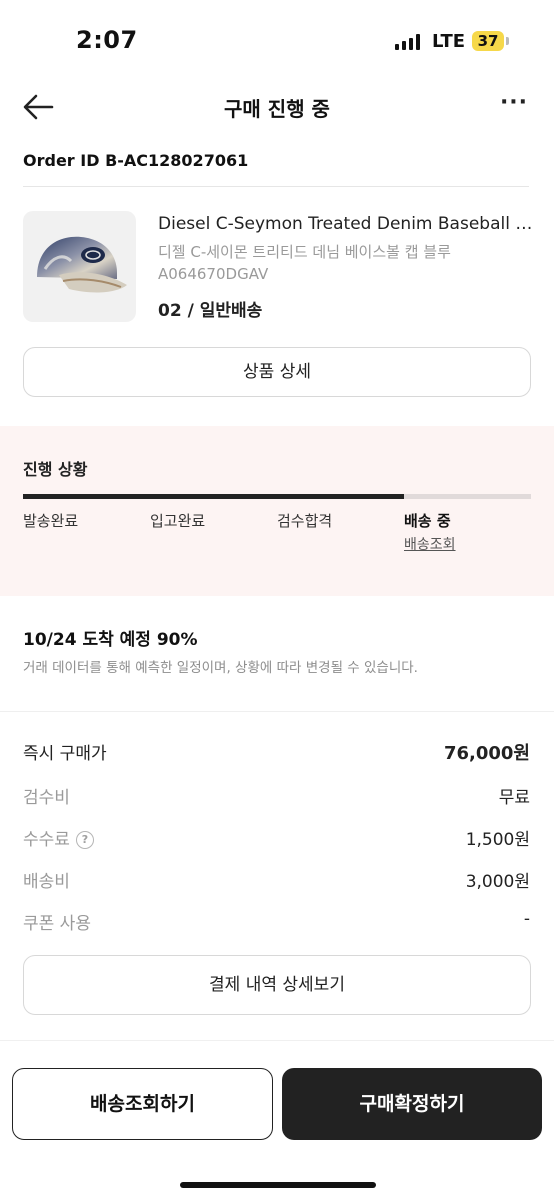  What do you see at coordinates (110, 640) in the screenshot?
I see `arrival-estimate: 10/24 도착 예정 90%` at bounding box center [110, 640].